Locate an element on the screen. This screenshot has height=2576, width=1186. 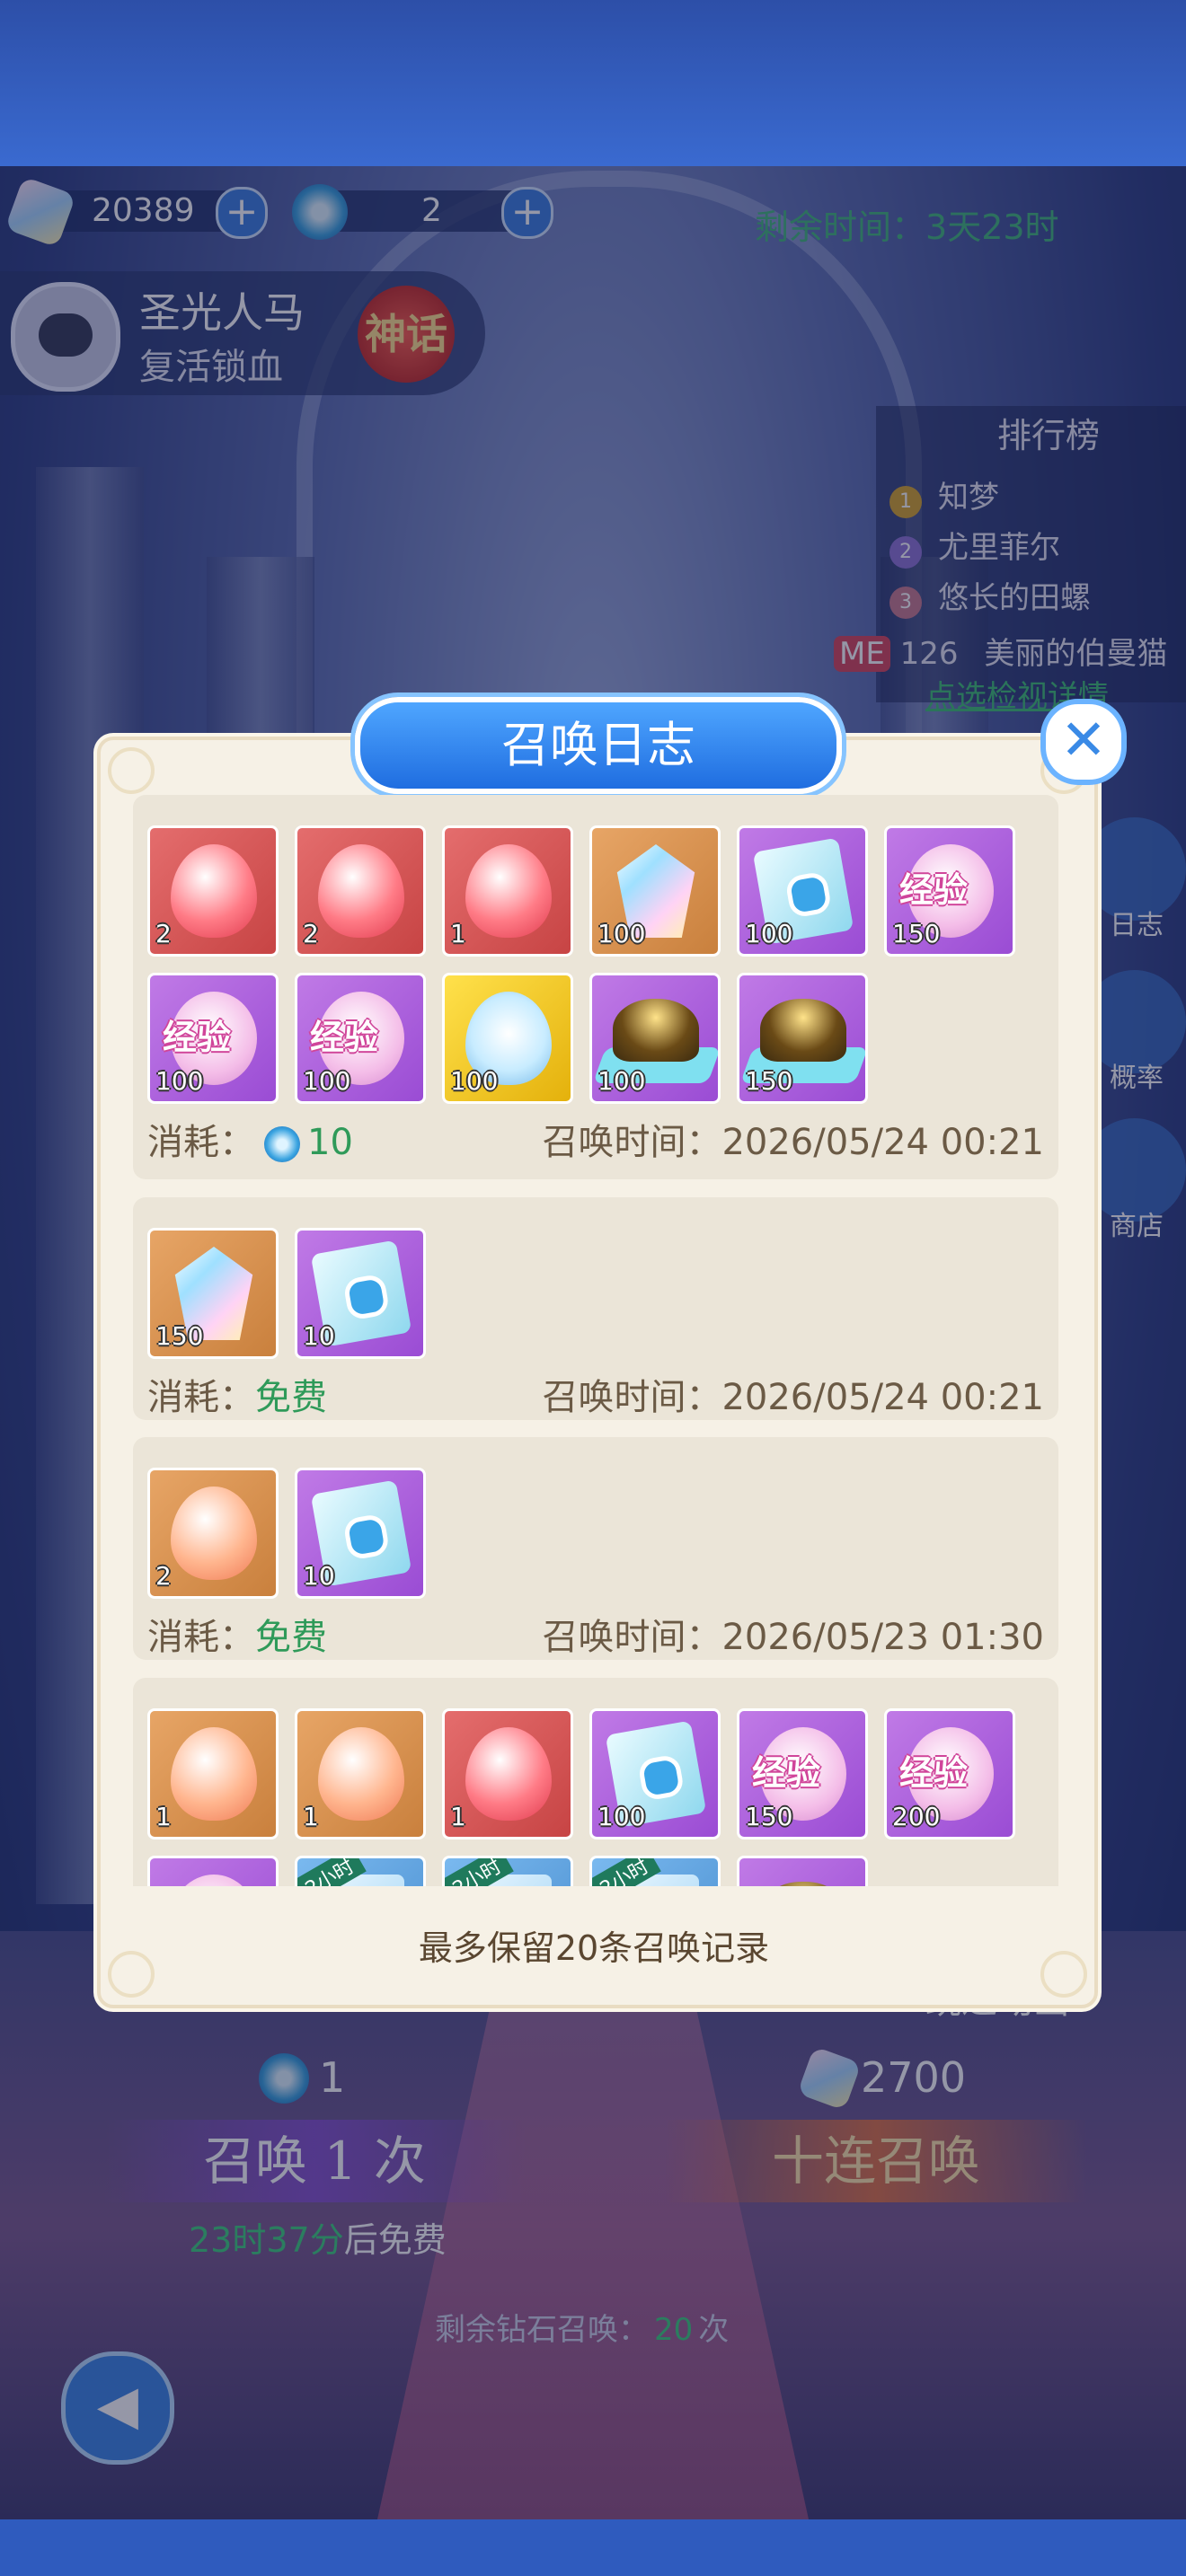
close-button: ✕ is located at coordinates (1083, 742).